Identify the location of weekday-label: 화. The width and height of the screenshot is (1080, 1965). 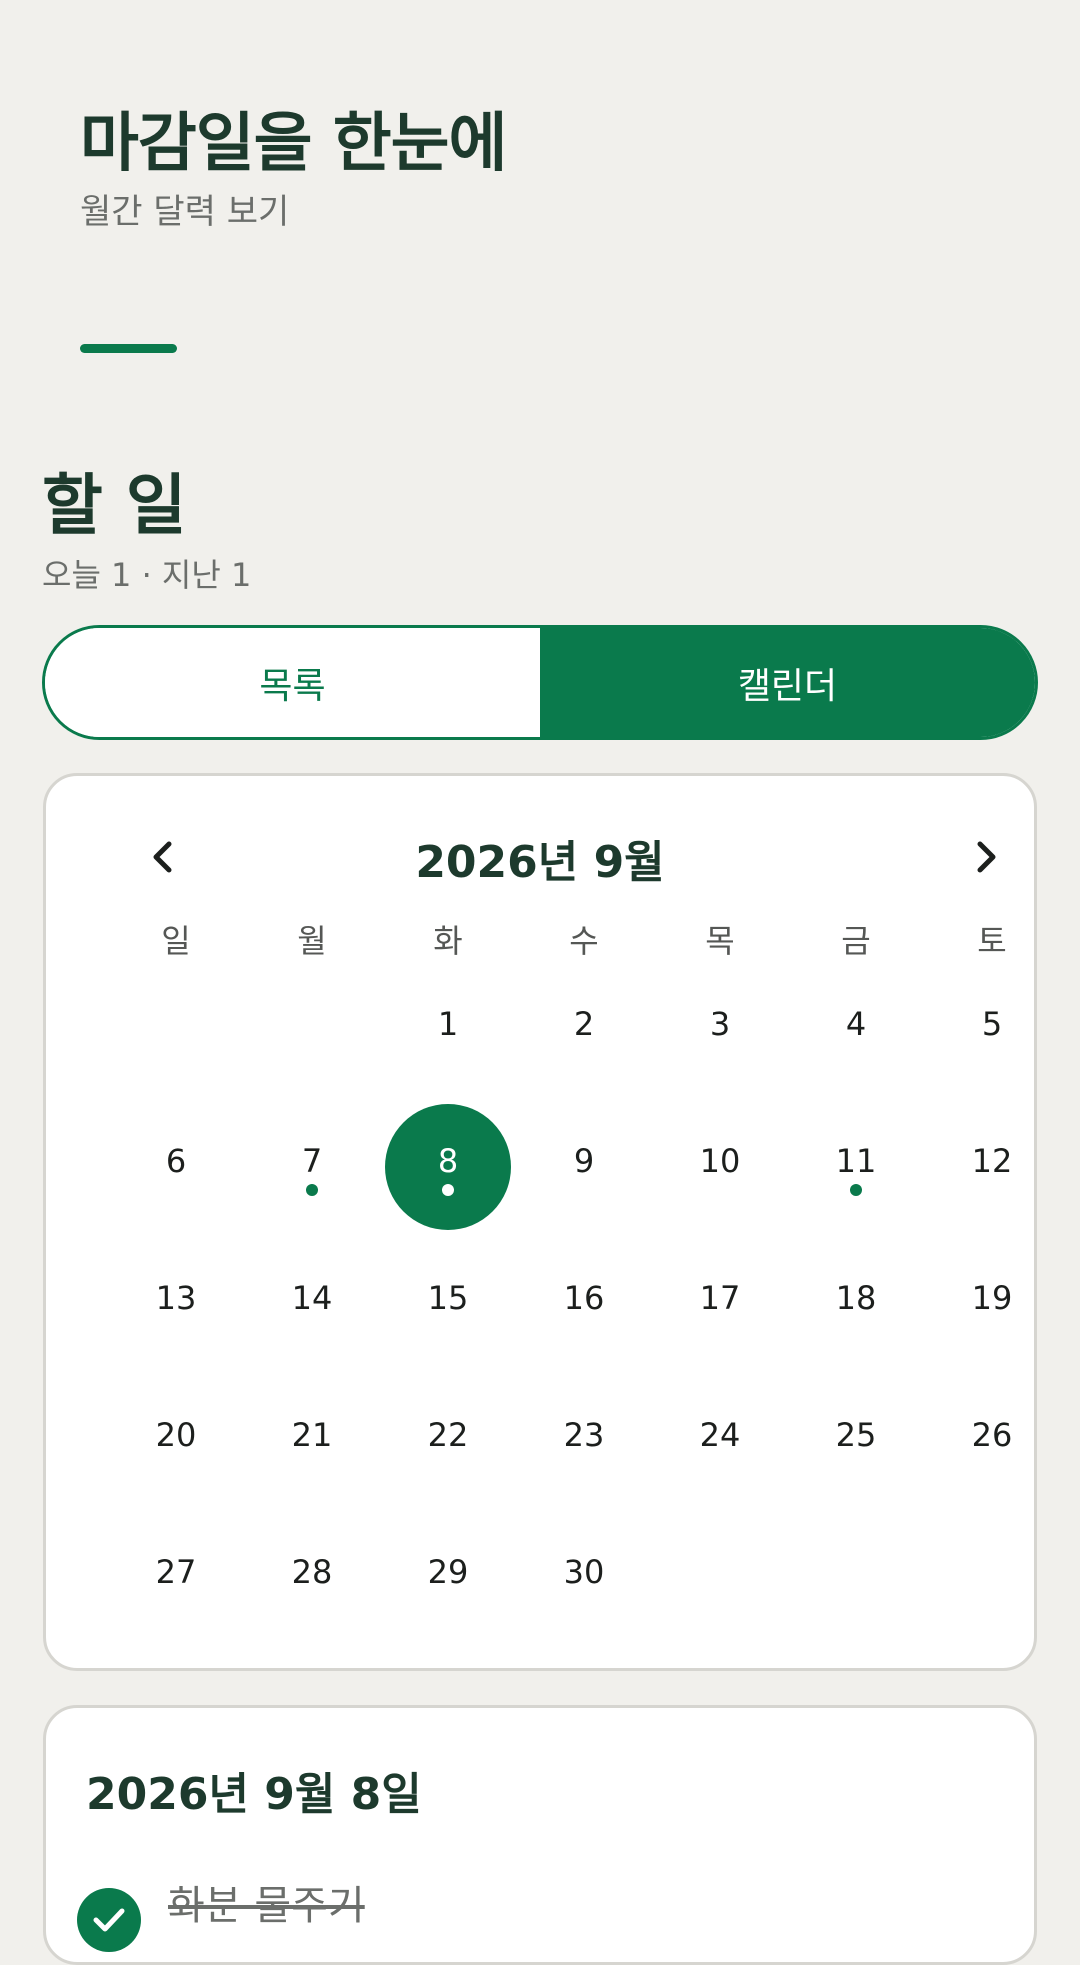
(448, 941).